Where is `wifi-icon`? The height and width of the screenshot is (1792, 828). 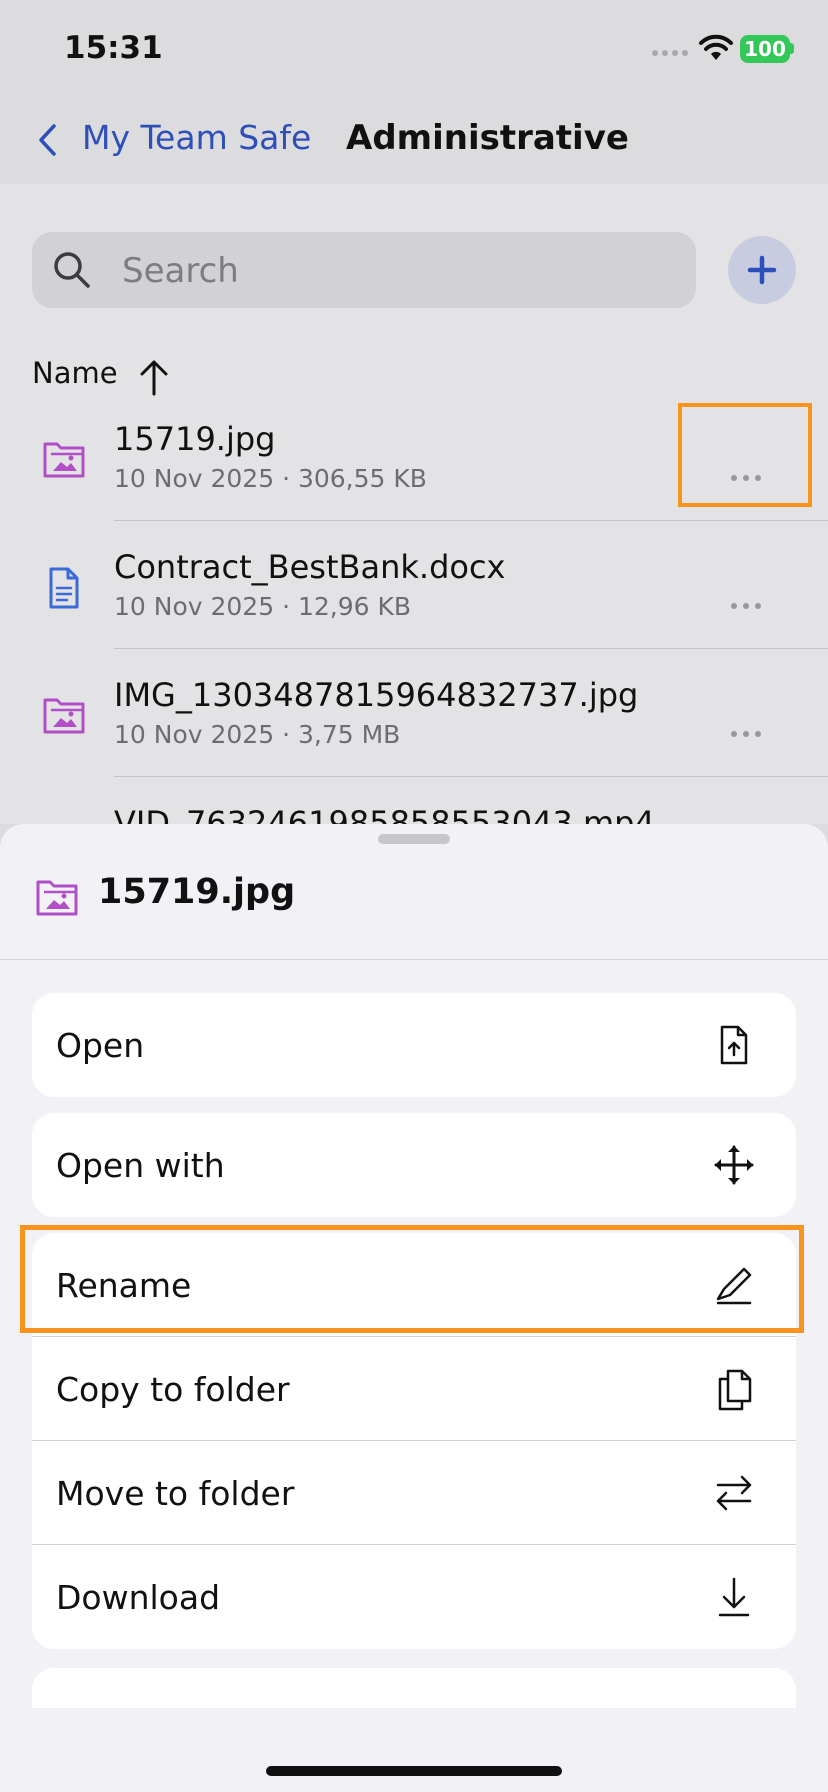 wifi-icon is located at coordinates (716, 47).